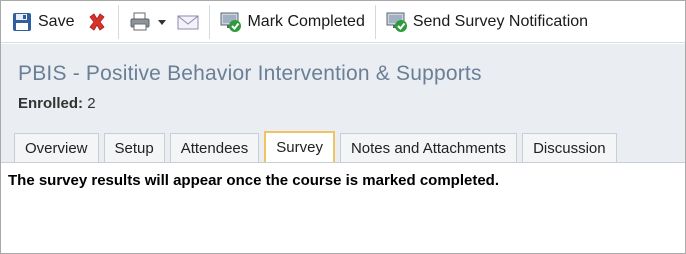  I want to click on print-button, so click(140, 22).